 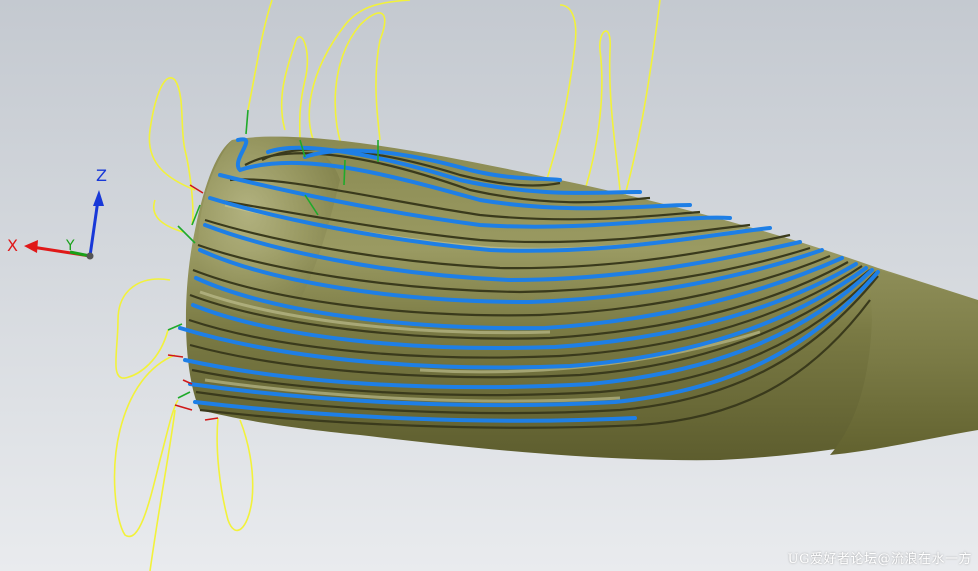 I want to click on triad-x-arrowhead, so click(x=31, y=246).